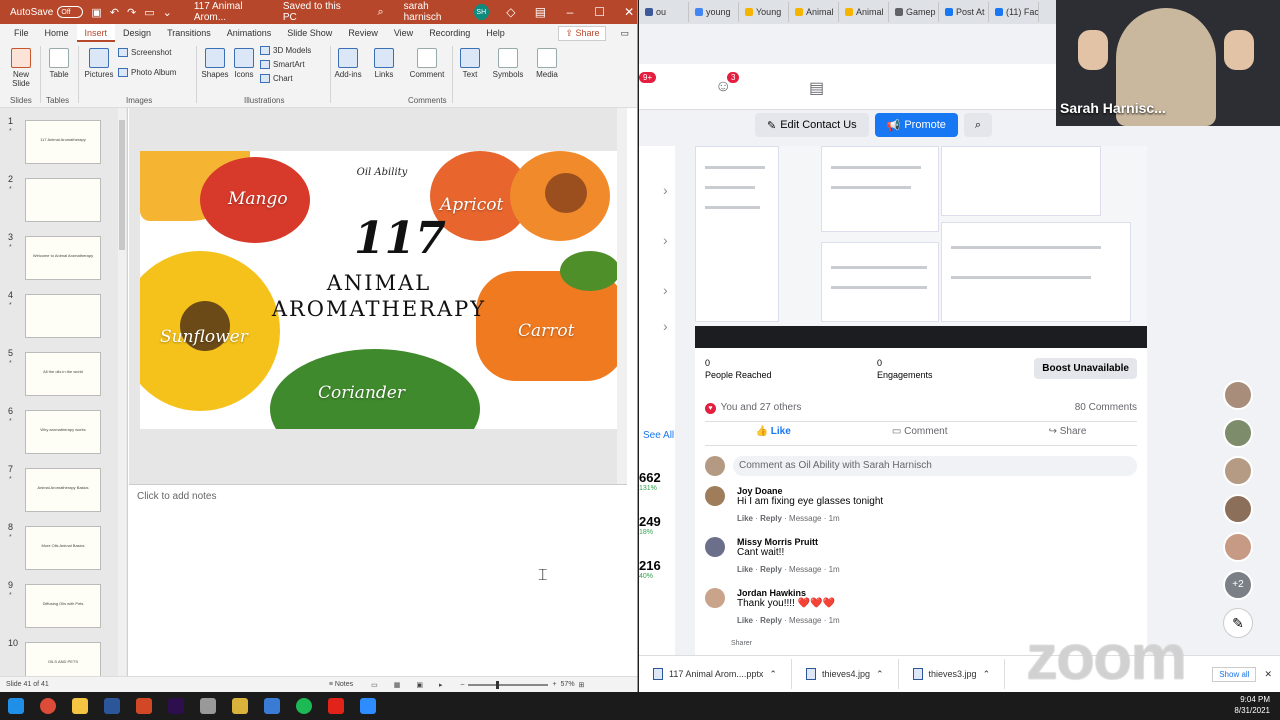 The width and height of the screenshot is (1280, 720). Describe the element at coordinates (761, 407) in the screenshot. I see `reactions-text: You and 27 others` at that location.